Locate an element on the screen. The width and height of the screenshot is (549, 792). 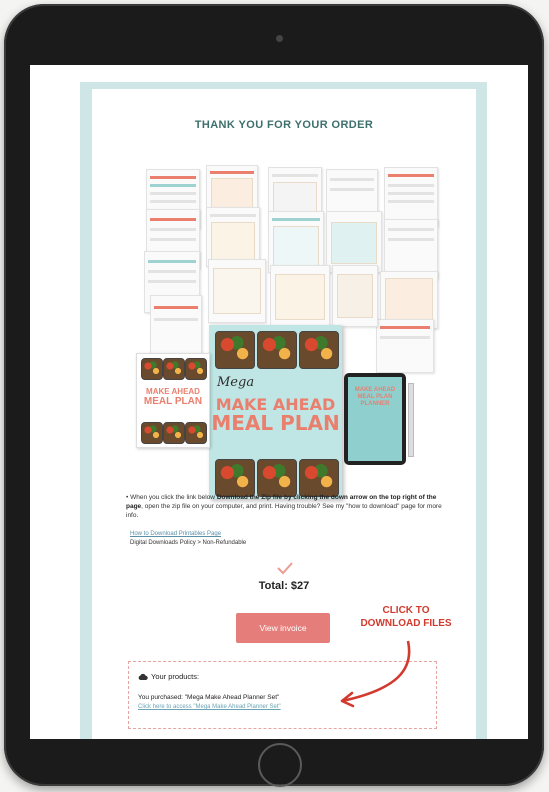
cover-script-text: Mega is located at coordinates (236, 382).